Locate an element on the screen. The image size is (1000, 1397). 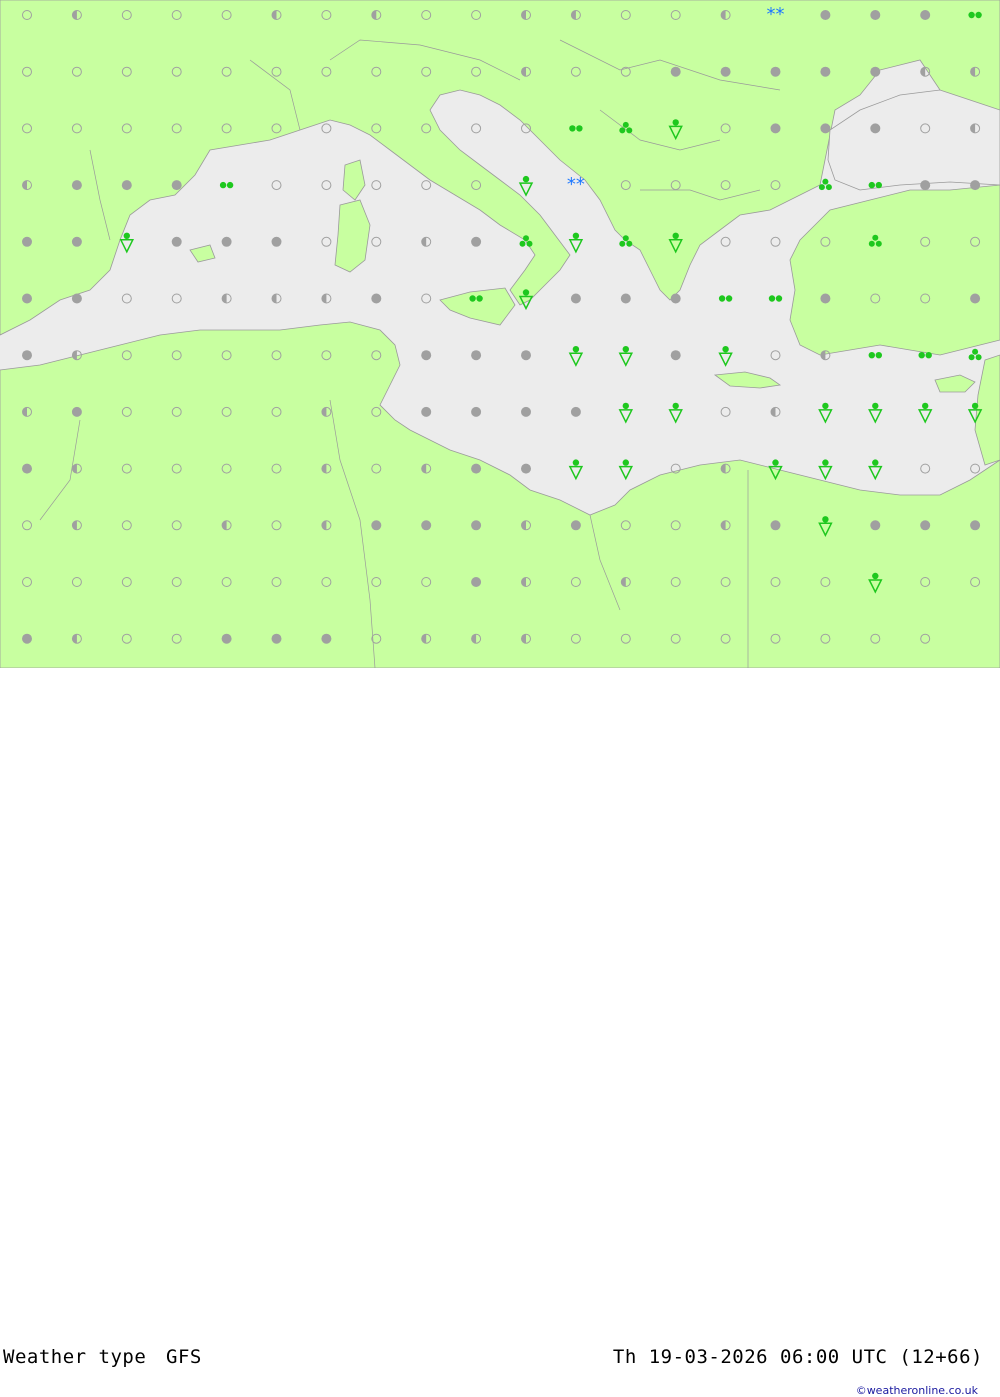
model-name: GFS is located at coordinates (184, 1357).